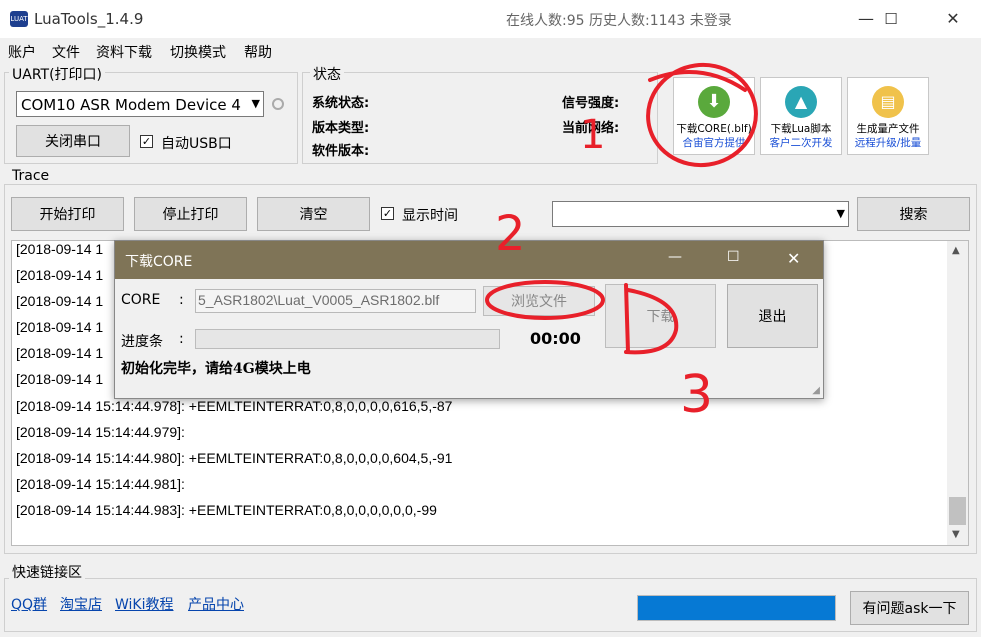 This screenshot has width=981, height=637. Describe the element at coordinates (793, 258) in the screenshot. I see `dialog-close-button: ✕` at that location.